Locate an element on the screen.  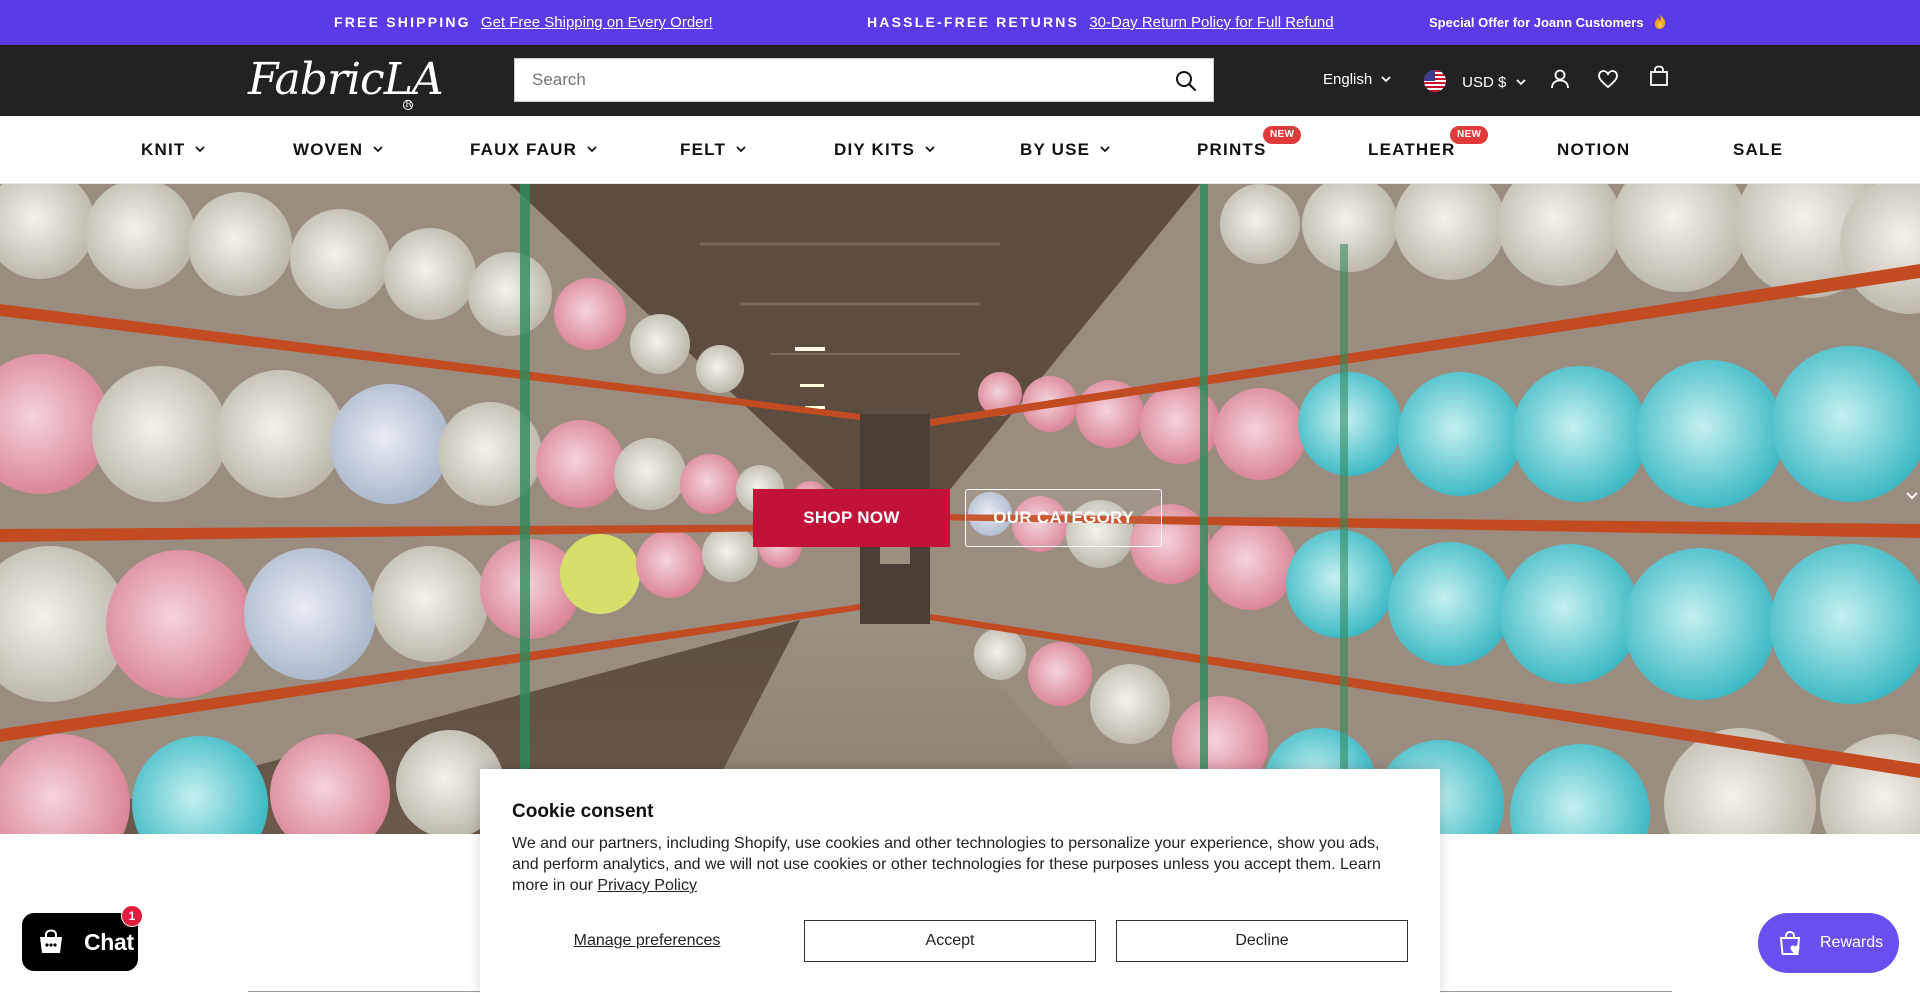
us-flag-icon is located at coordinates (1435, 81).